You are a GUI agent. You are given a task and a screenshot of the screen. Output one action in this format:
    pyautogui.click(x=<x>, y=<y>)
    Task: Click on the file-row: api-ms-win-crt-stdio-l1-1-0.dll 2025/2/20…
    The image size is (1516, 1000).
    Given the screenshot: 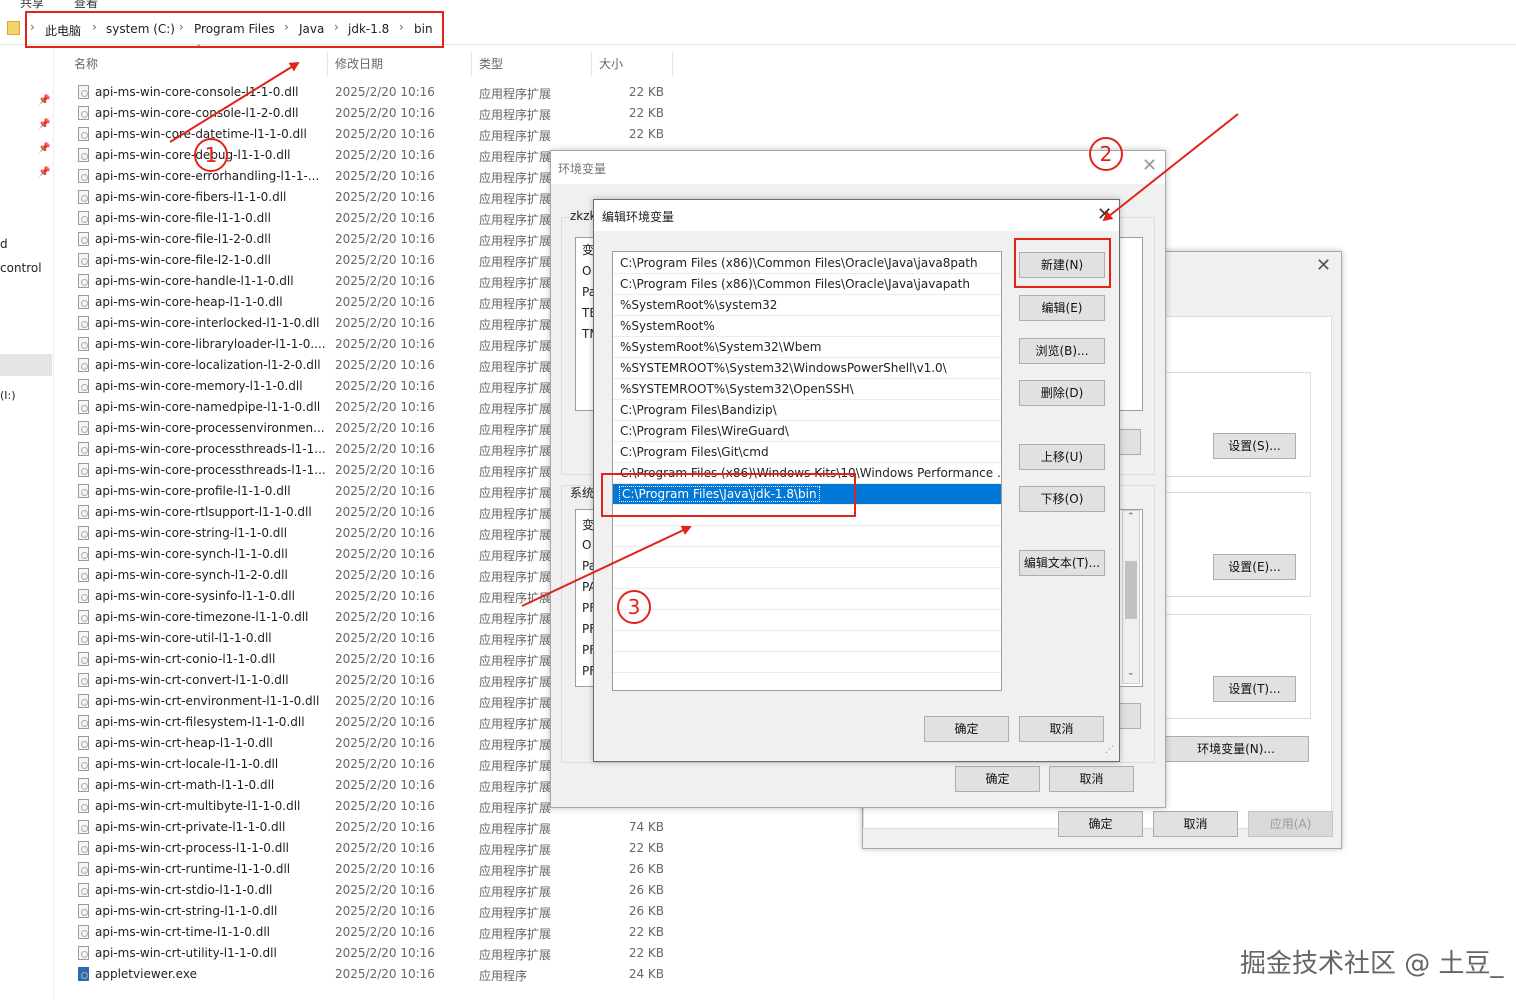 What is the action you would take?
    pyautogui.click(x=370, y=890)
    